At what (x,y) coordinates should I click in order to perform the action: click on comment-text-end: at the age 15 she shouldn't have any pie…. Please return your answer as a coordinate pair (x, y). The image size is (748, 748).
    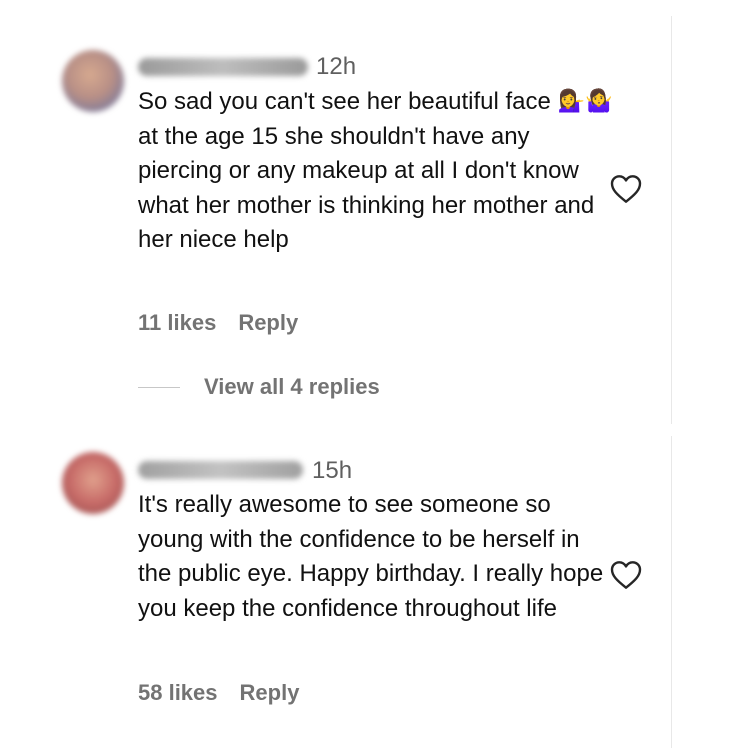
    Looking at the image, I should click on (366, 188).